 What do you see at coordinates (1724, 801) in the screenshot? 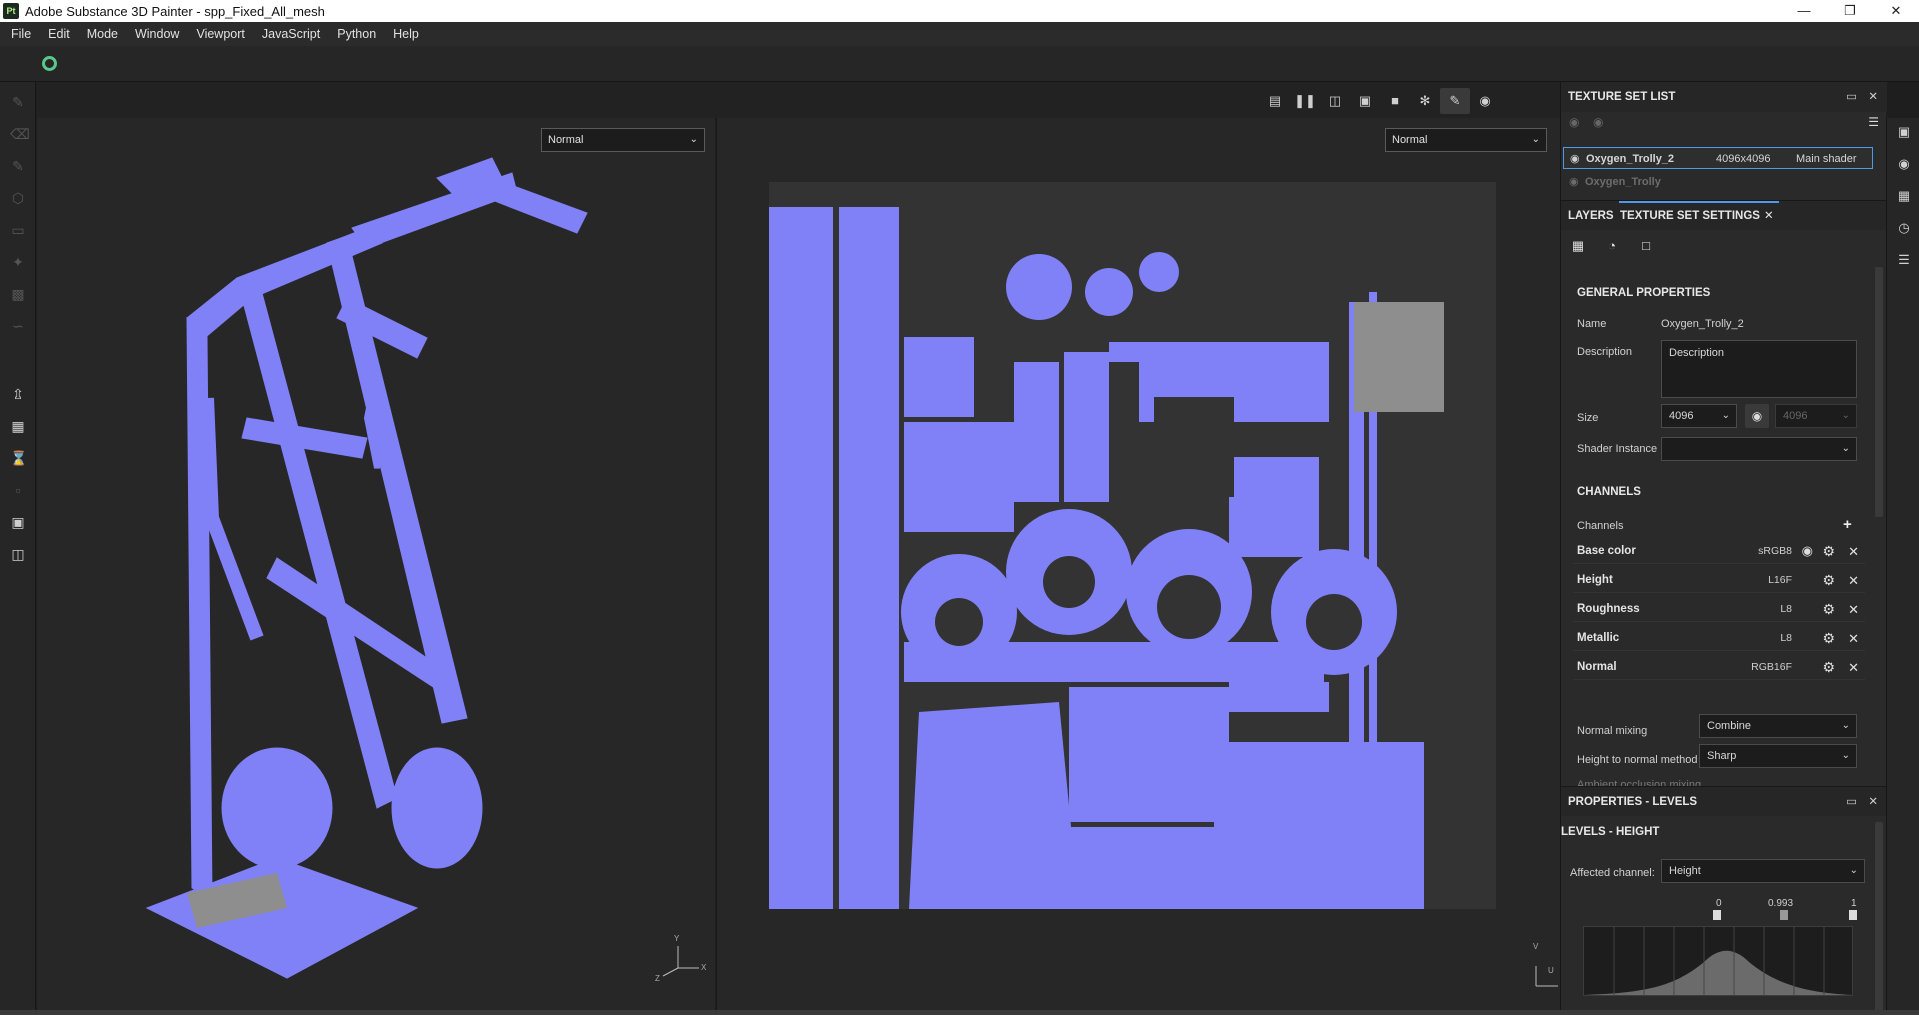
I see `properties-header: PROPERTIES - LEVELS ▭ ✕` at bounding box center [1724, 801].